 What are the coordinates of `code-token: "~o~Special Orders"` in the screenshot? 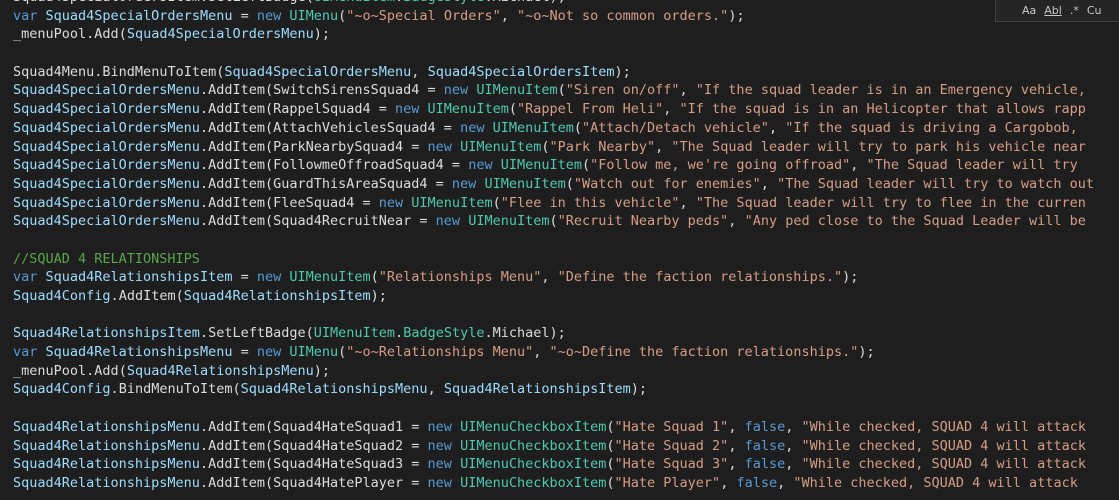 It's located at (423, 15).